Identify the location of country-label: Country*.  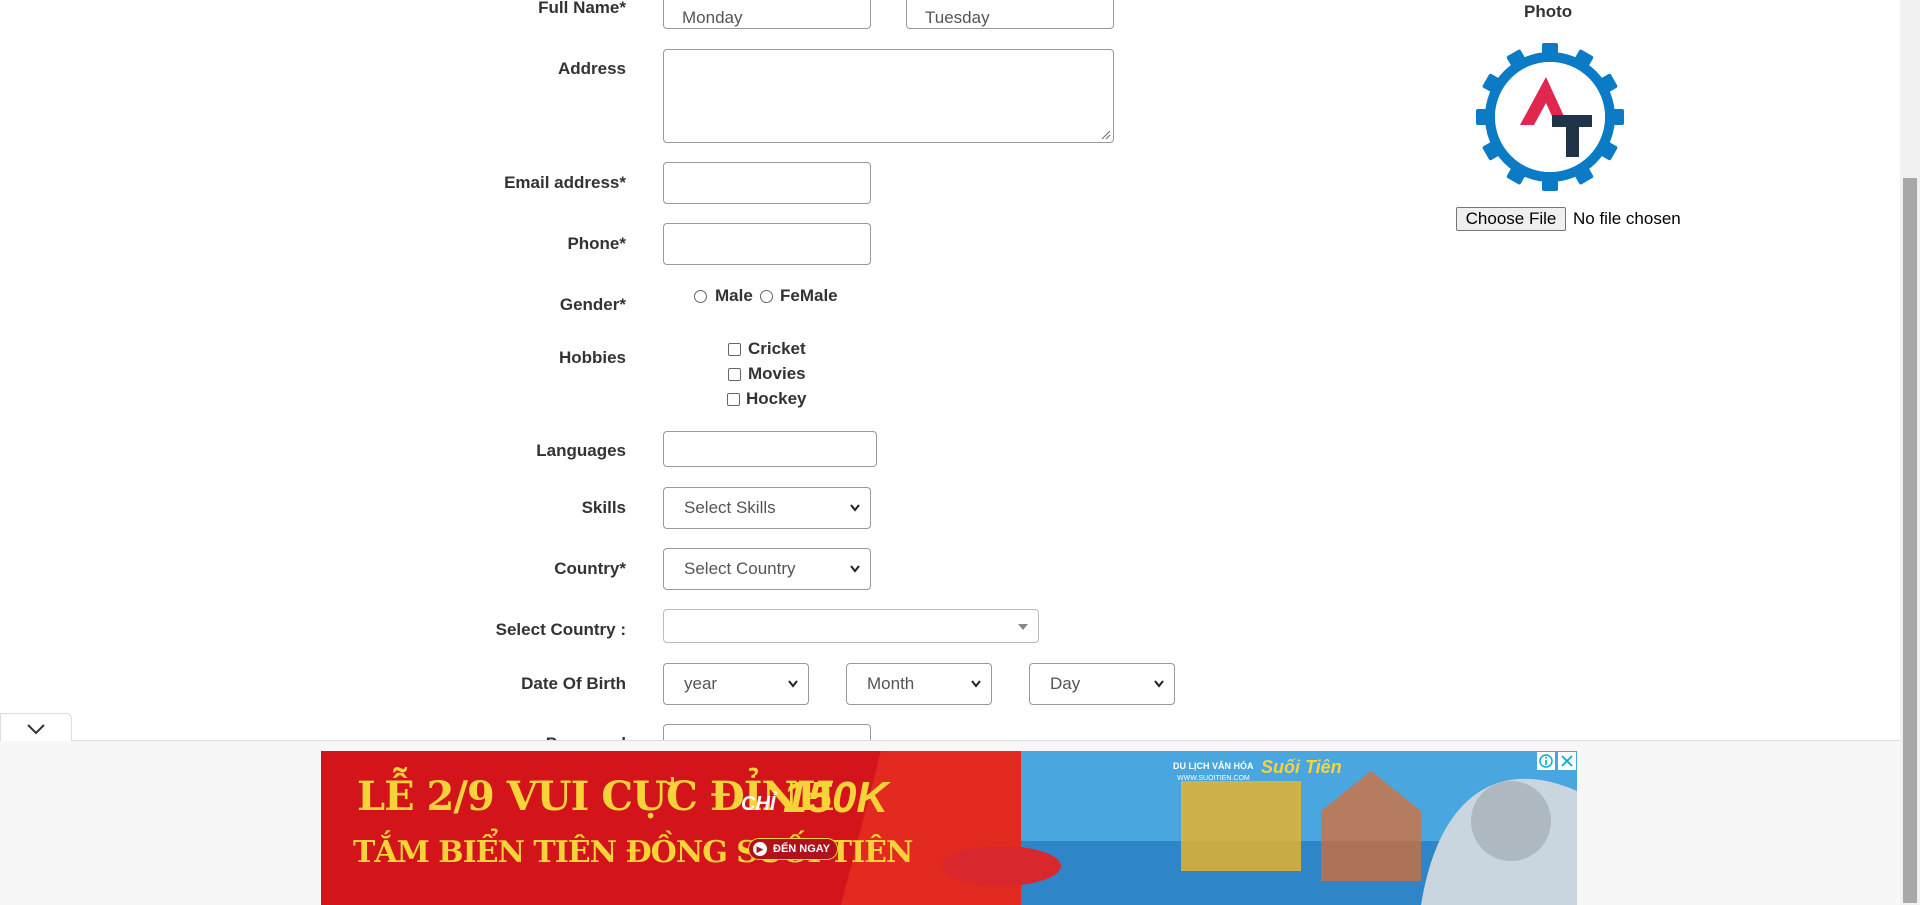
(590, 568).